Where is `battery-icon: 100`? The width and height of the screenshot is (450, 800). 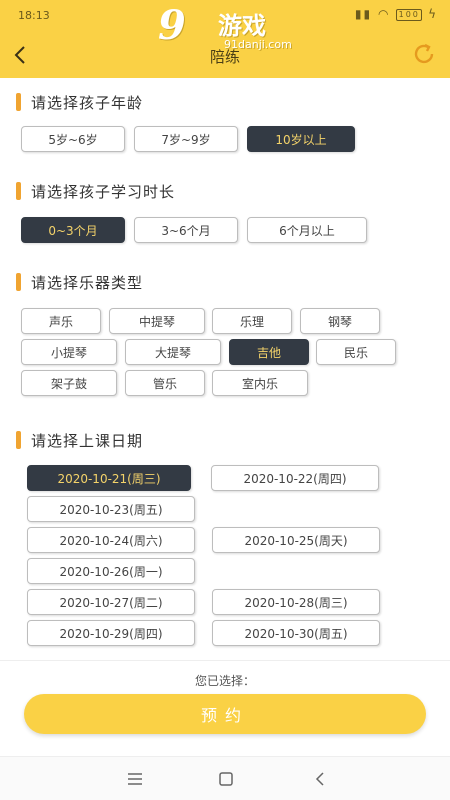 battery-icon: 100 is located at coordinates (409, 14).